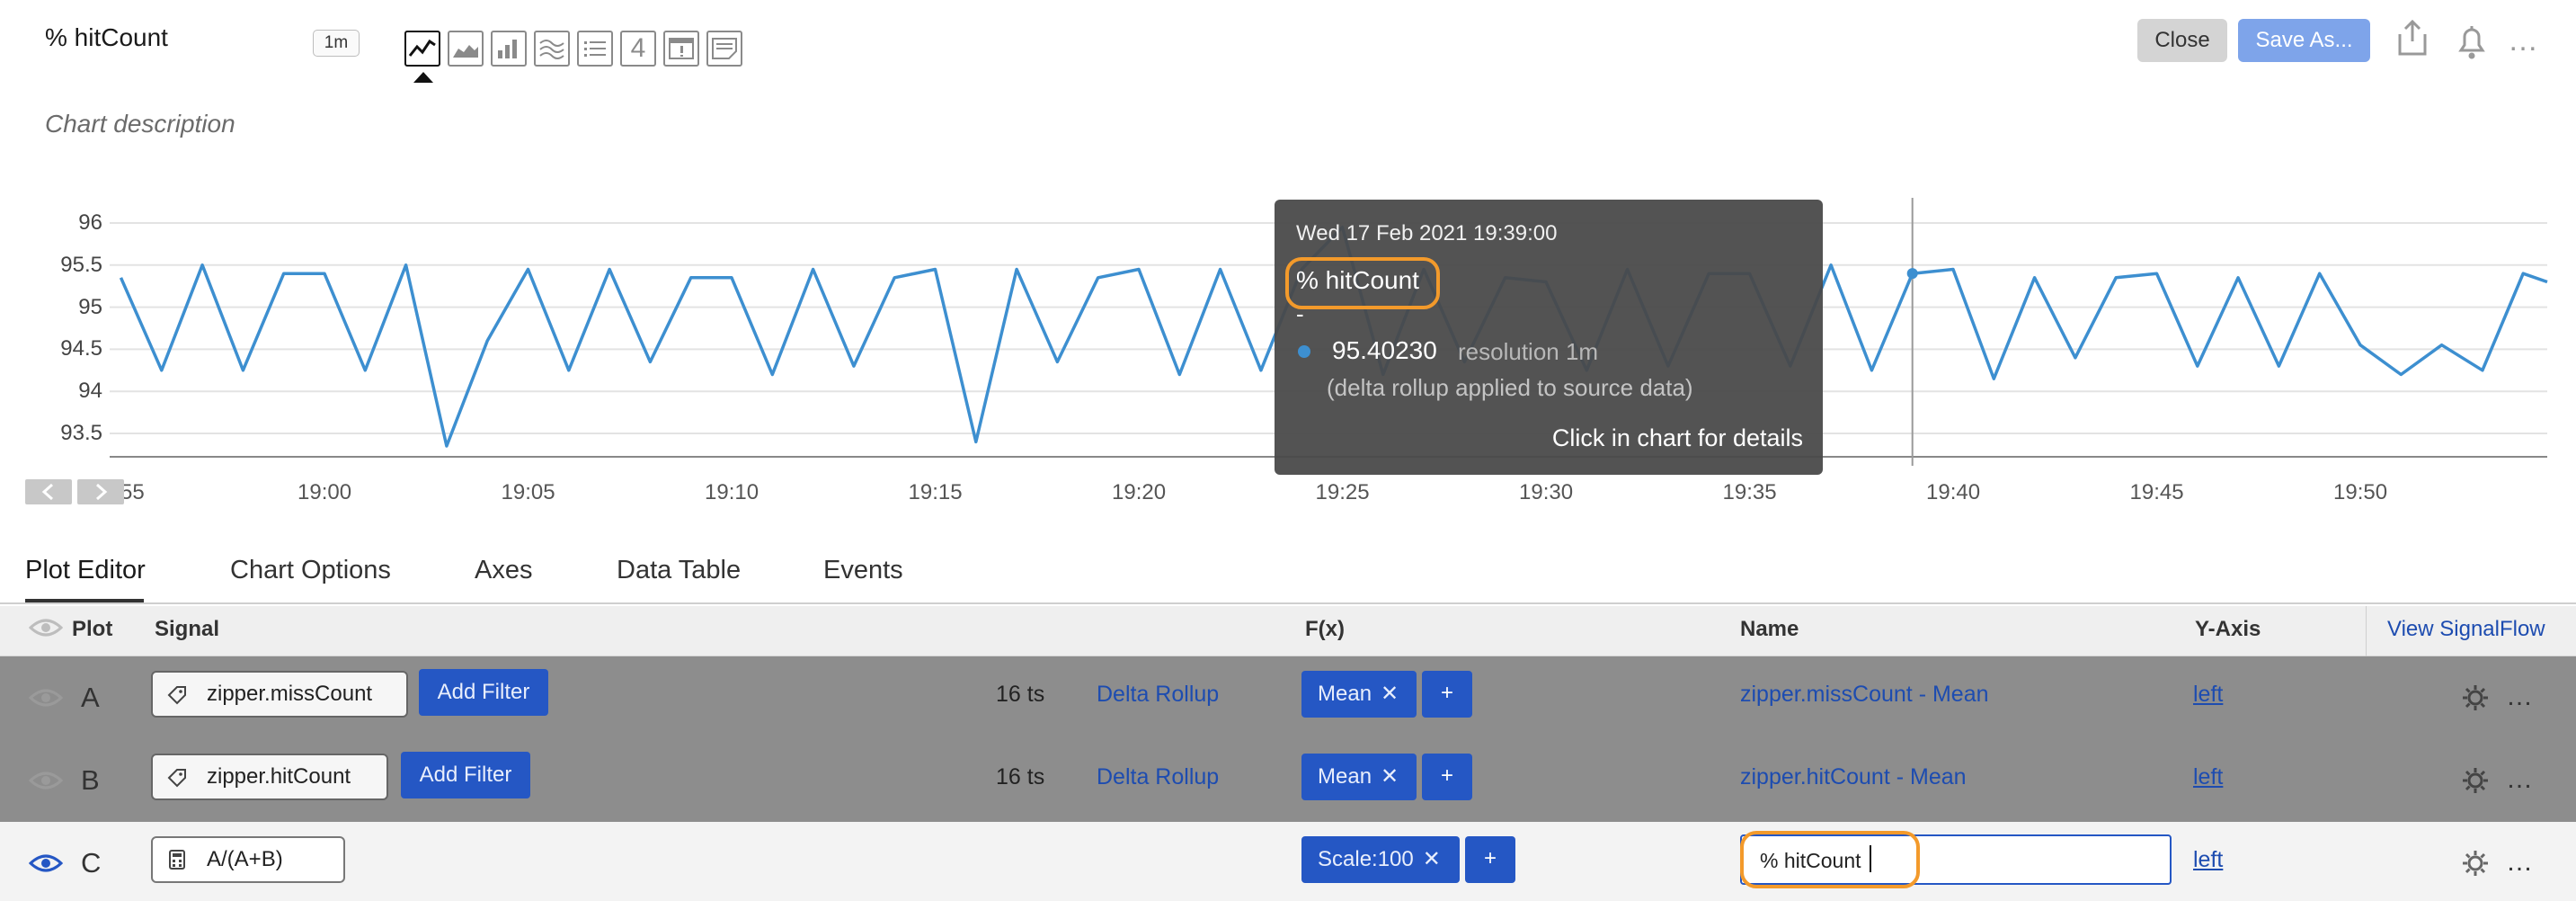 This screenshot has width=2576, height=901. I want to click on yaxis-column-header: Y-Axis, so click(2228, 629).